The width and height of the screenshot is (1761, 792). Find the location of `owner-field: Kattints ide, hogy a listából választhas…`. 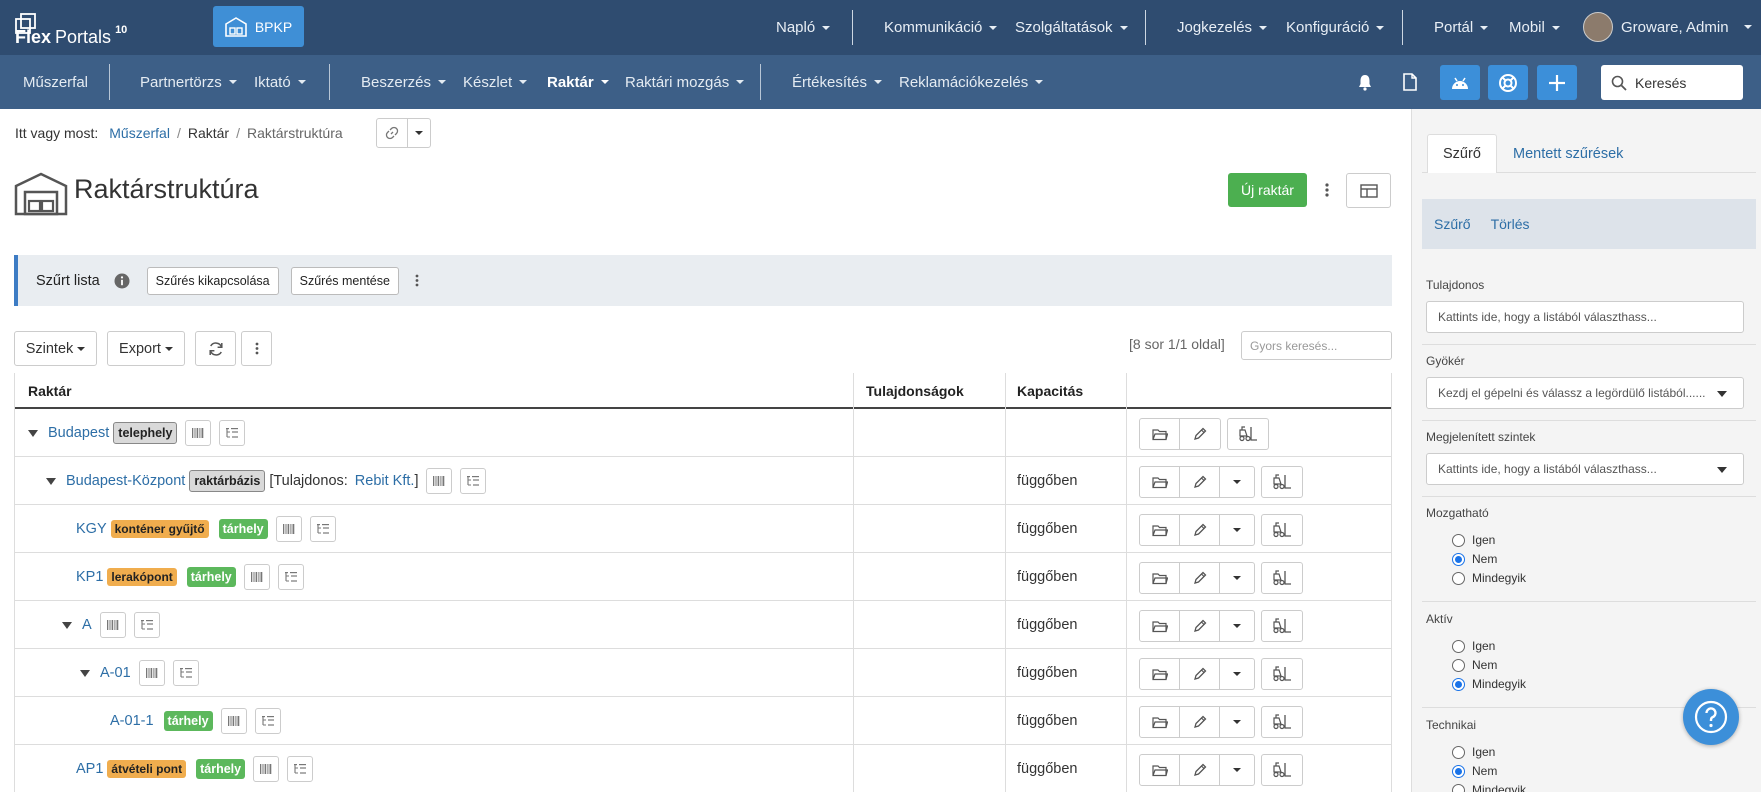

owner-field: Kattints ide, hogy a listából választhas… is located at coordinates (1585, 317).